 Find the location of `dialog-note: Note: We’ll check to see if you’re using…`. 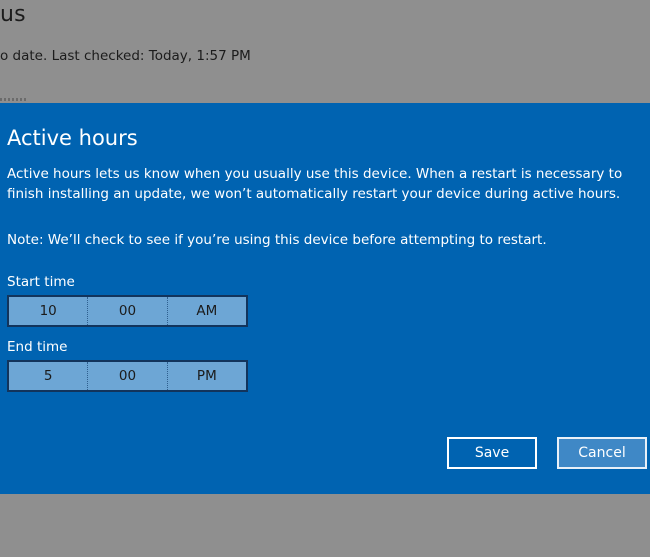

dialog-note: Note: We’ll check to see if you’re using… is located at coordinates (277, 240).